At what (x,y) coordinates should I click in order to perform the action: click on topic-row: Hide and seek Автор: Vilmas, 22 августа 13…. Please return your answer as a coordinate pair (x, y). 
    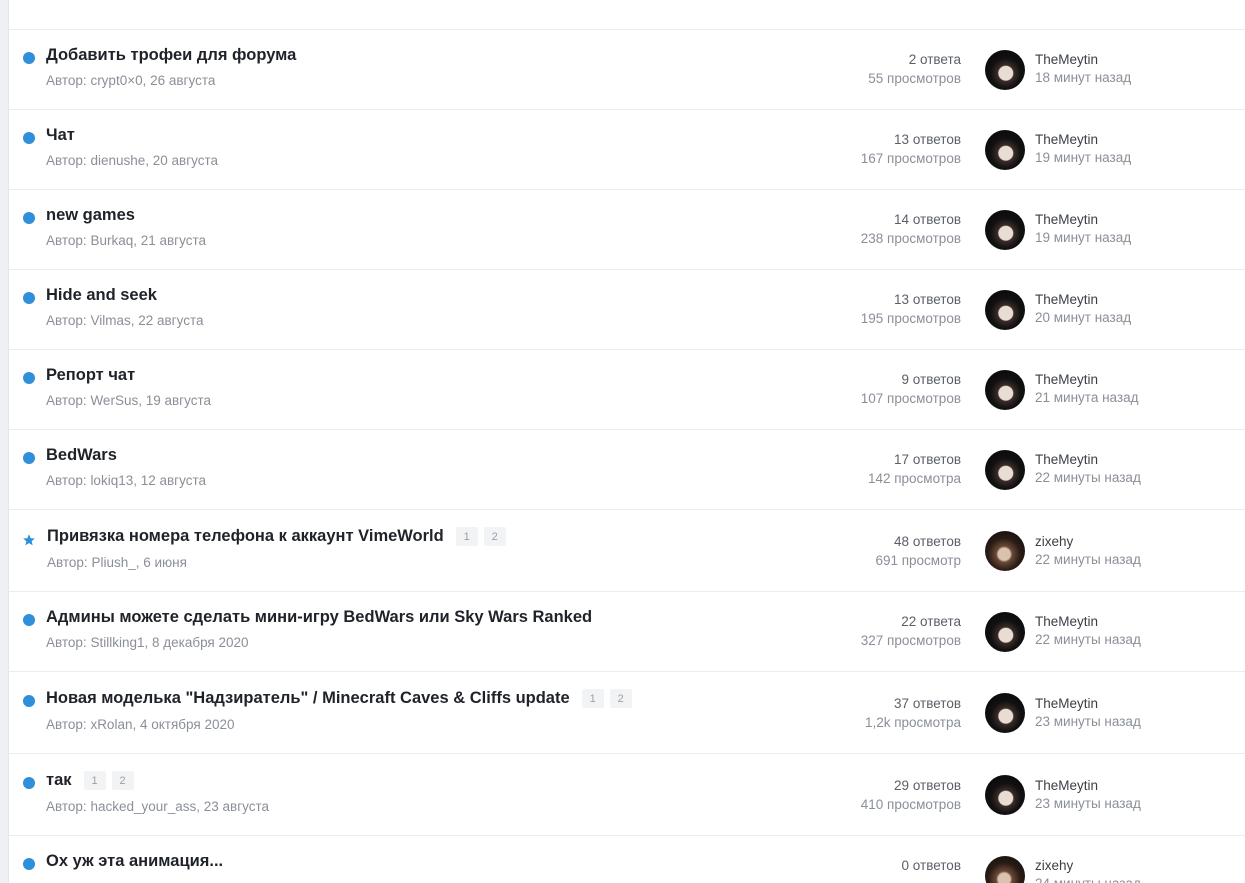
    Looking at the image, I should click on (627, 310).